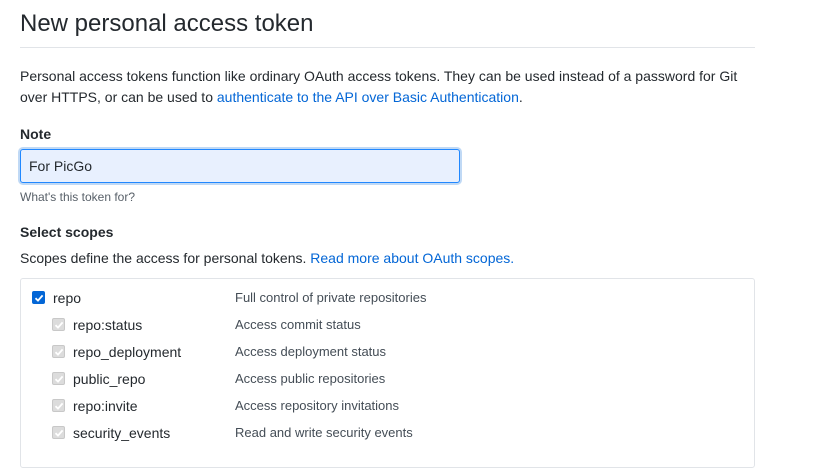 The image size is (838, 468). What do you see at coordinates (324, 432) in the screenshot?
I see `scope-description: Read and write security events` at bounding box center [324, 432].